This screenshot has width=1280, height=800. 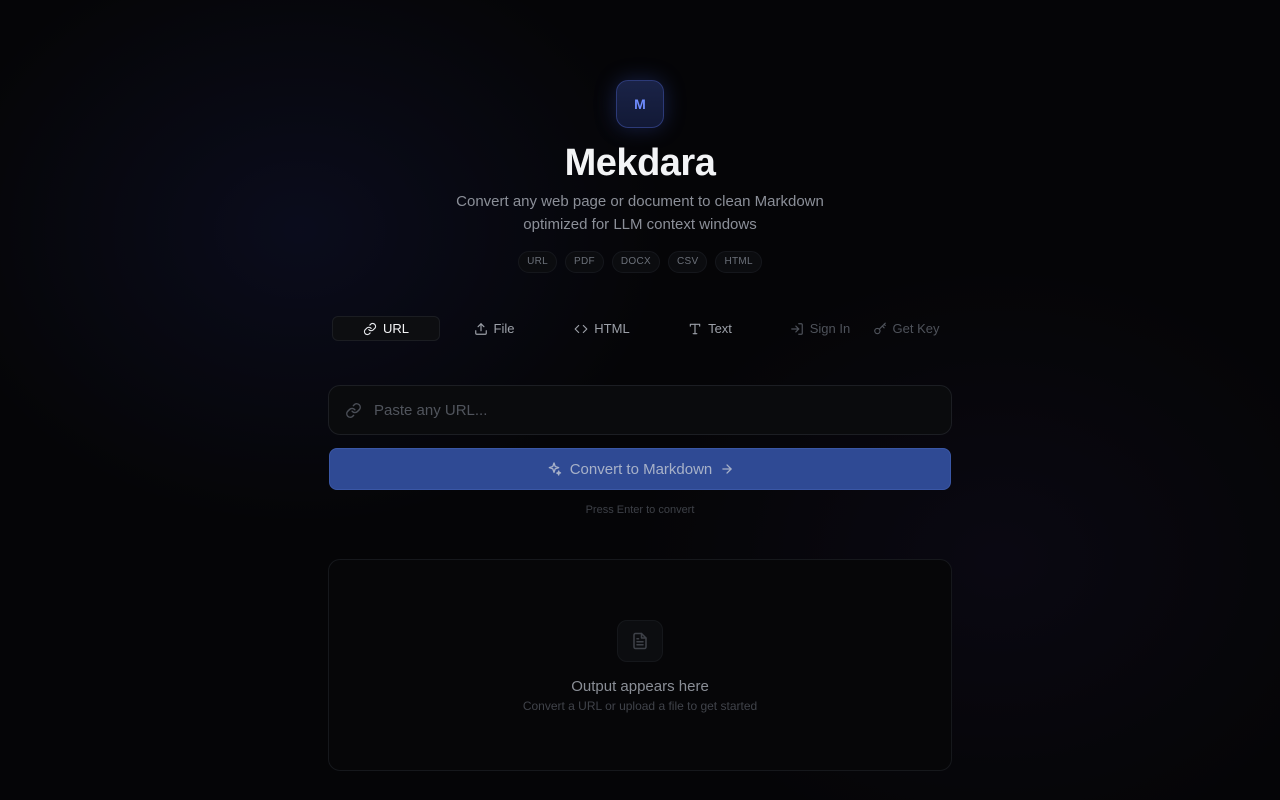 What do you see at coordinates (640, 510) in the screenshot?
I see `enter-hint: Press Enter to convert` at bounding box center [640, 510].